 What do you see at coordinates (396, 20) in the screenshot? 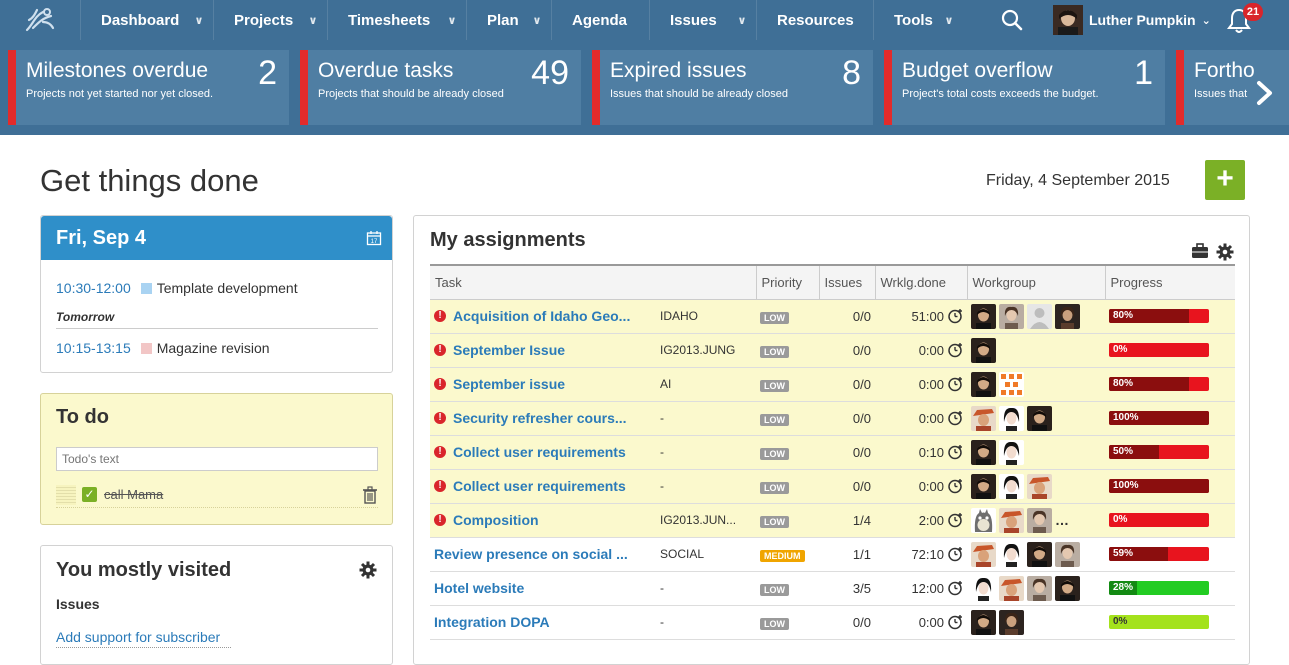
I see `nav-item-timesheets: Timesheets ∨` at bounding box center [396, 20].